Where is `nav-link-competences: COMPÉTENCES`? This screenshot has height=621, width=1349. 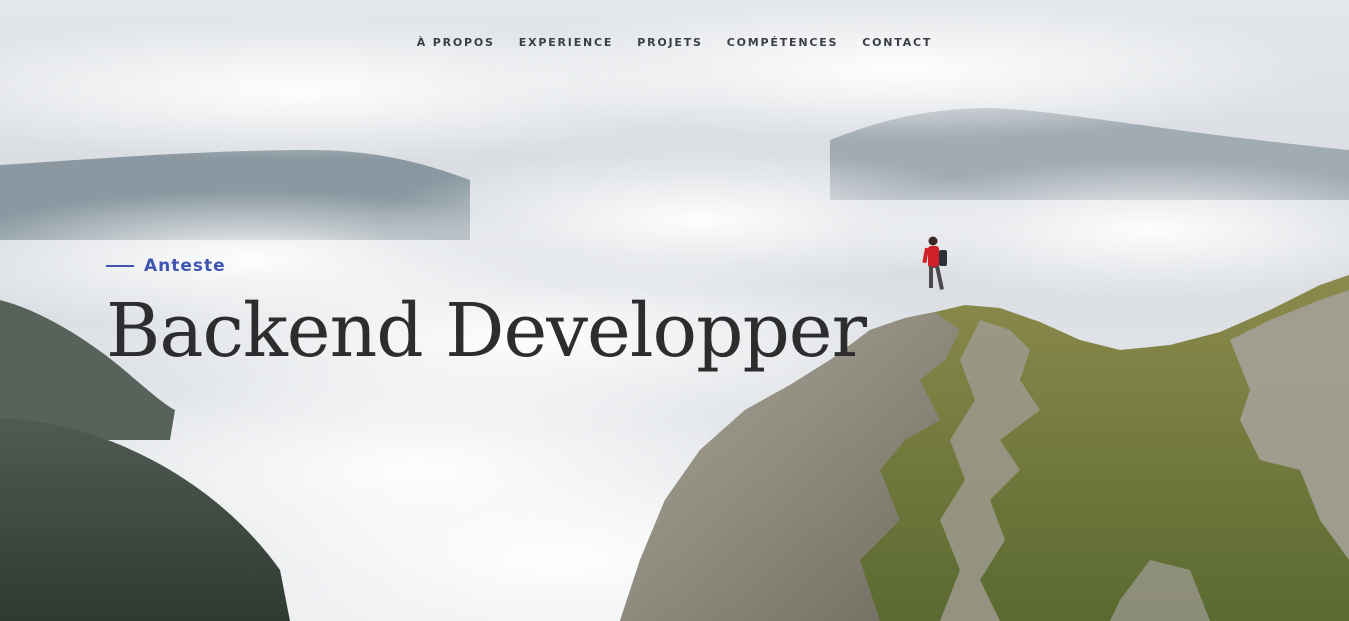
nav-link-competences: COMPÉTENCES is located at coordinates (782, 42).